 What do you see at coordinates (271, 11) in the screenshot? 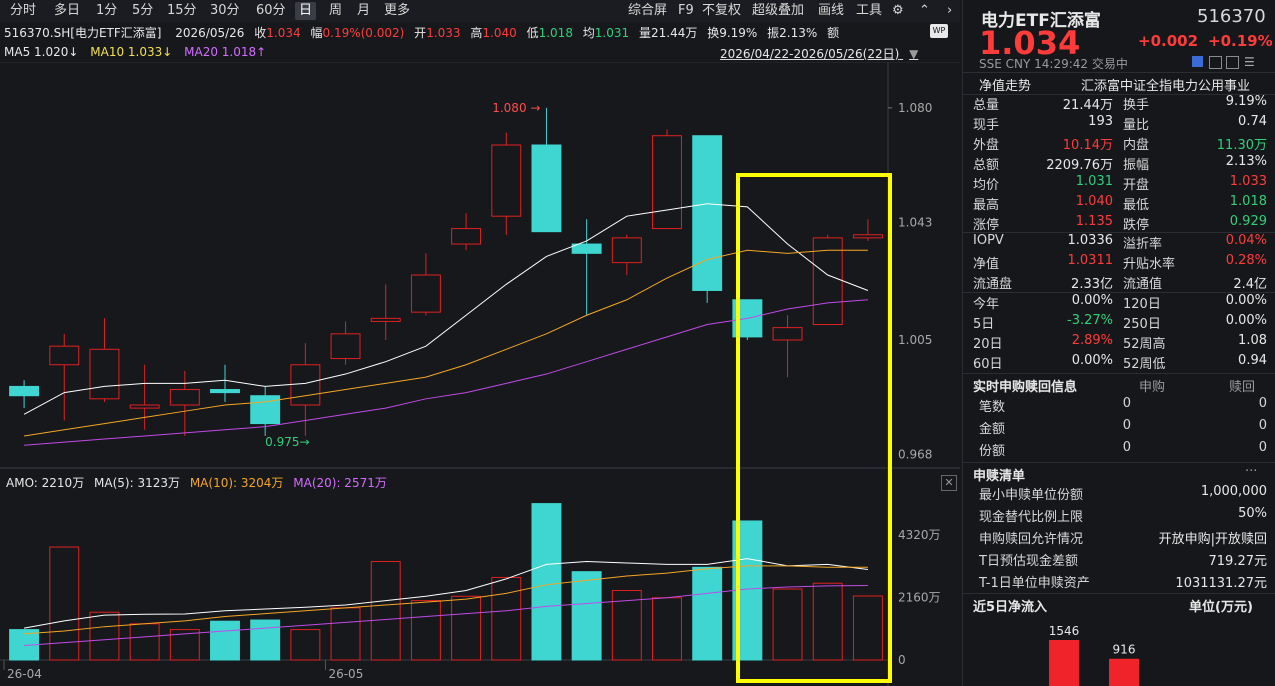
I see `period-tab-6: 60分` at bounding box center [271, 11].